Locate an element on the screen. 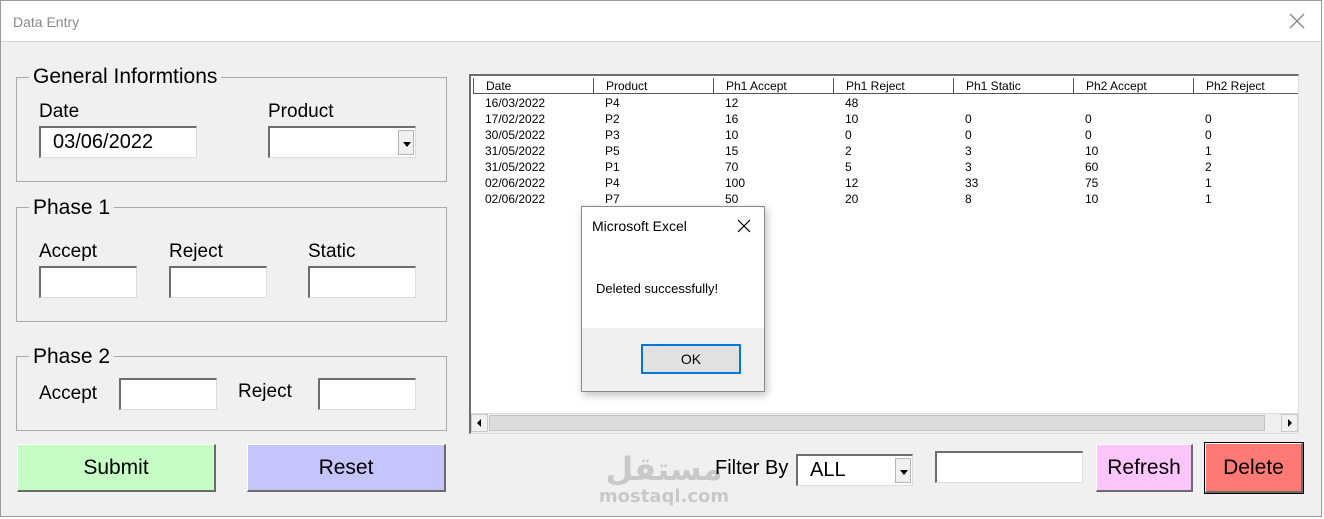  date-input: 03/06/2022 is located at coordinates (118, 142).